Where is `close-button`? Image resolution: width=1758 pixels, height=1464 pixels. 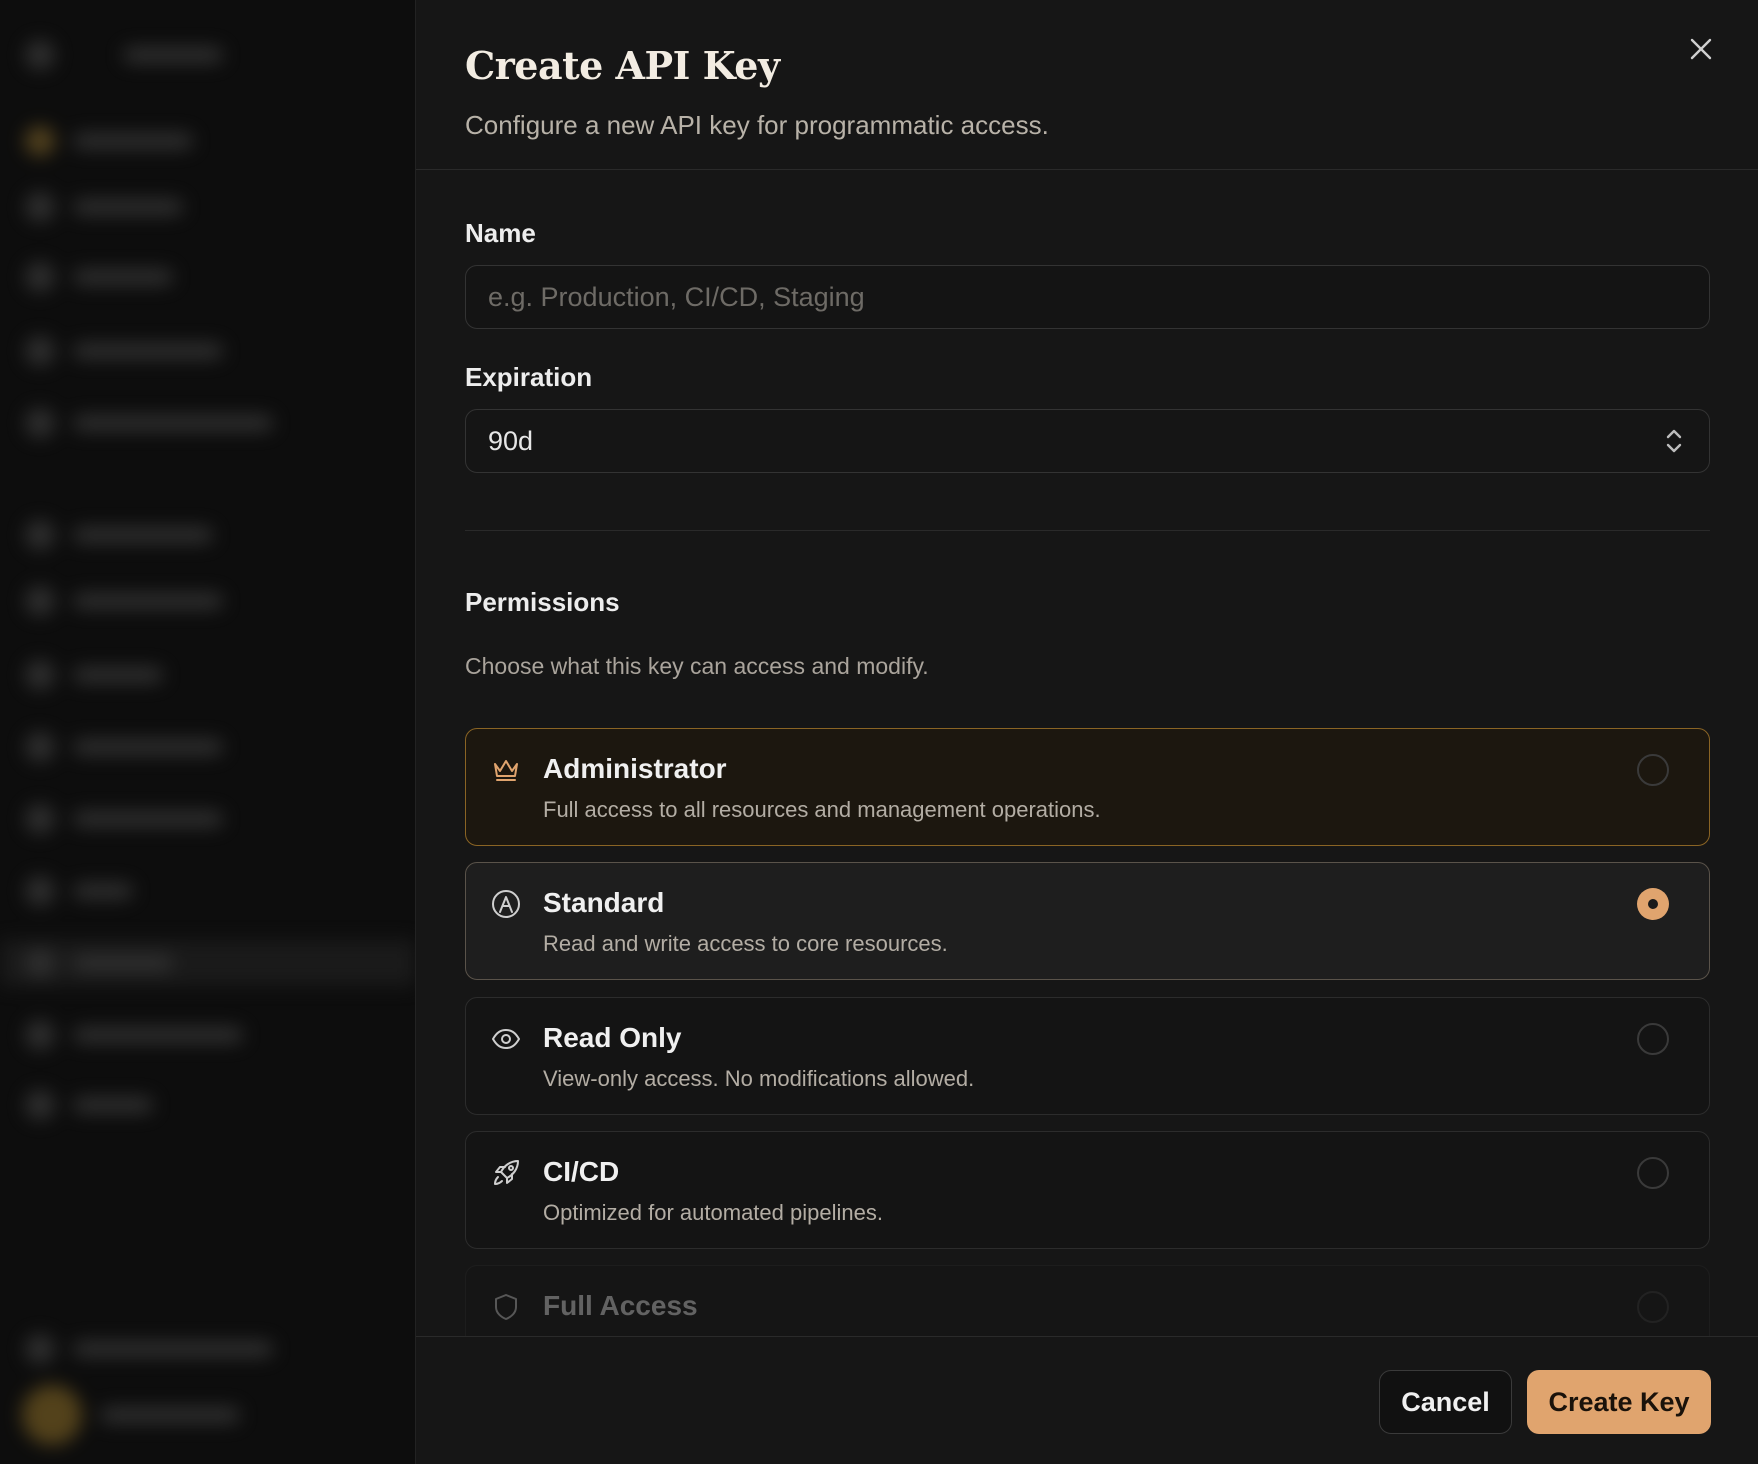
close-button is located at coordinates (1701, 49).